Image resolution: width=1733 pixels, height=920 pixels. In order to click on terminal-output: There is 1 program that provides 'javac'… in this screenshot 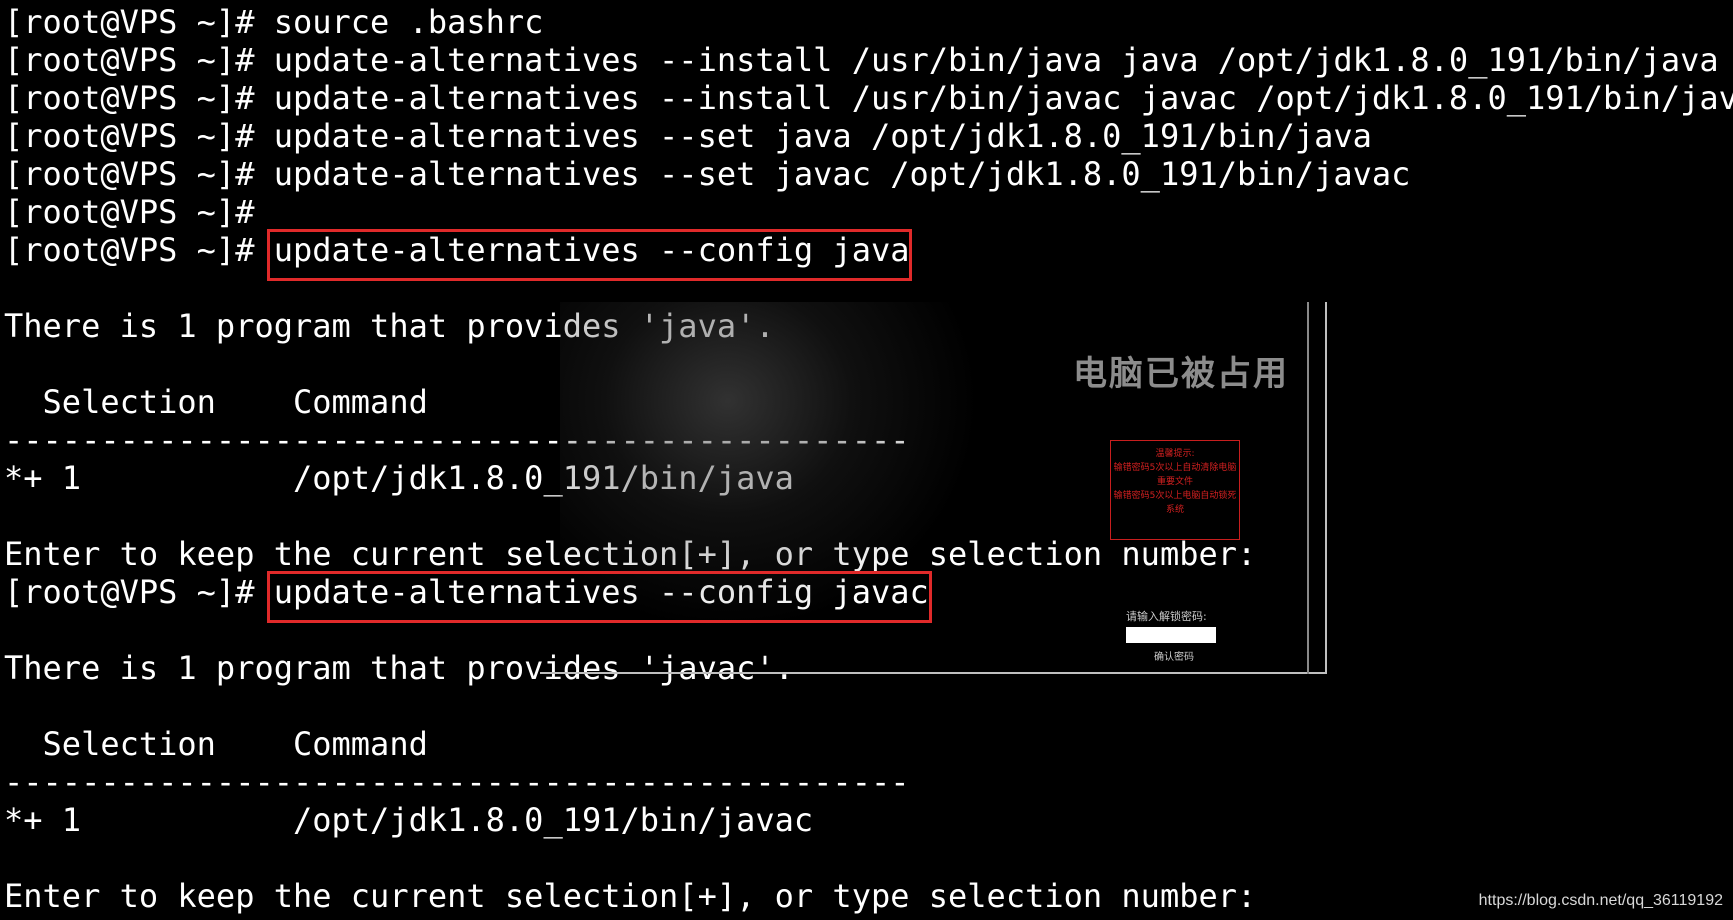, I will do `click(399, 668)`.